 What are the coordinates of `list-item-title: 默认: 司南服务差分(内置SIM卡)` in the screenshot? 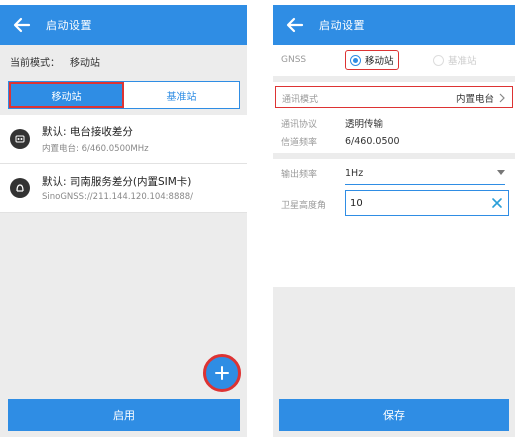 It's located at (117, 182).